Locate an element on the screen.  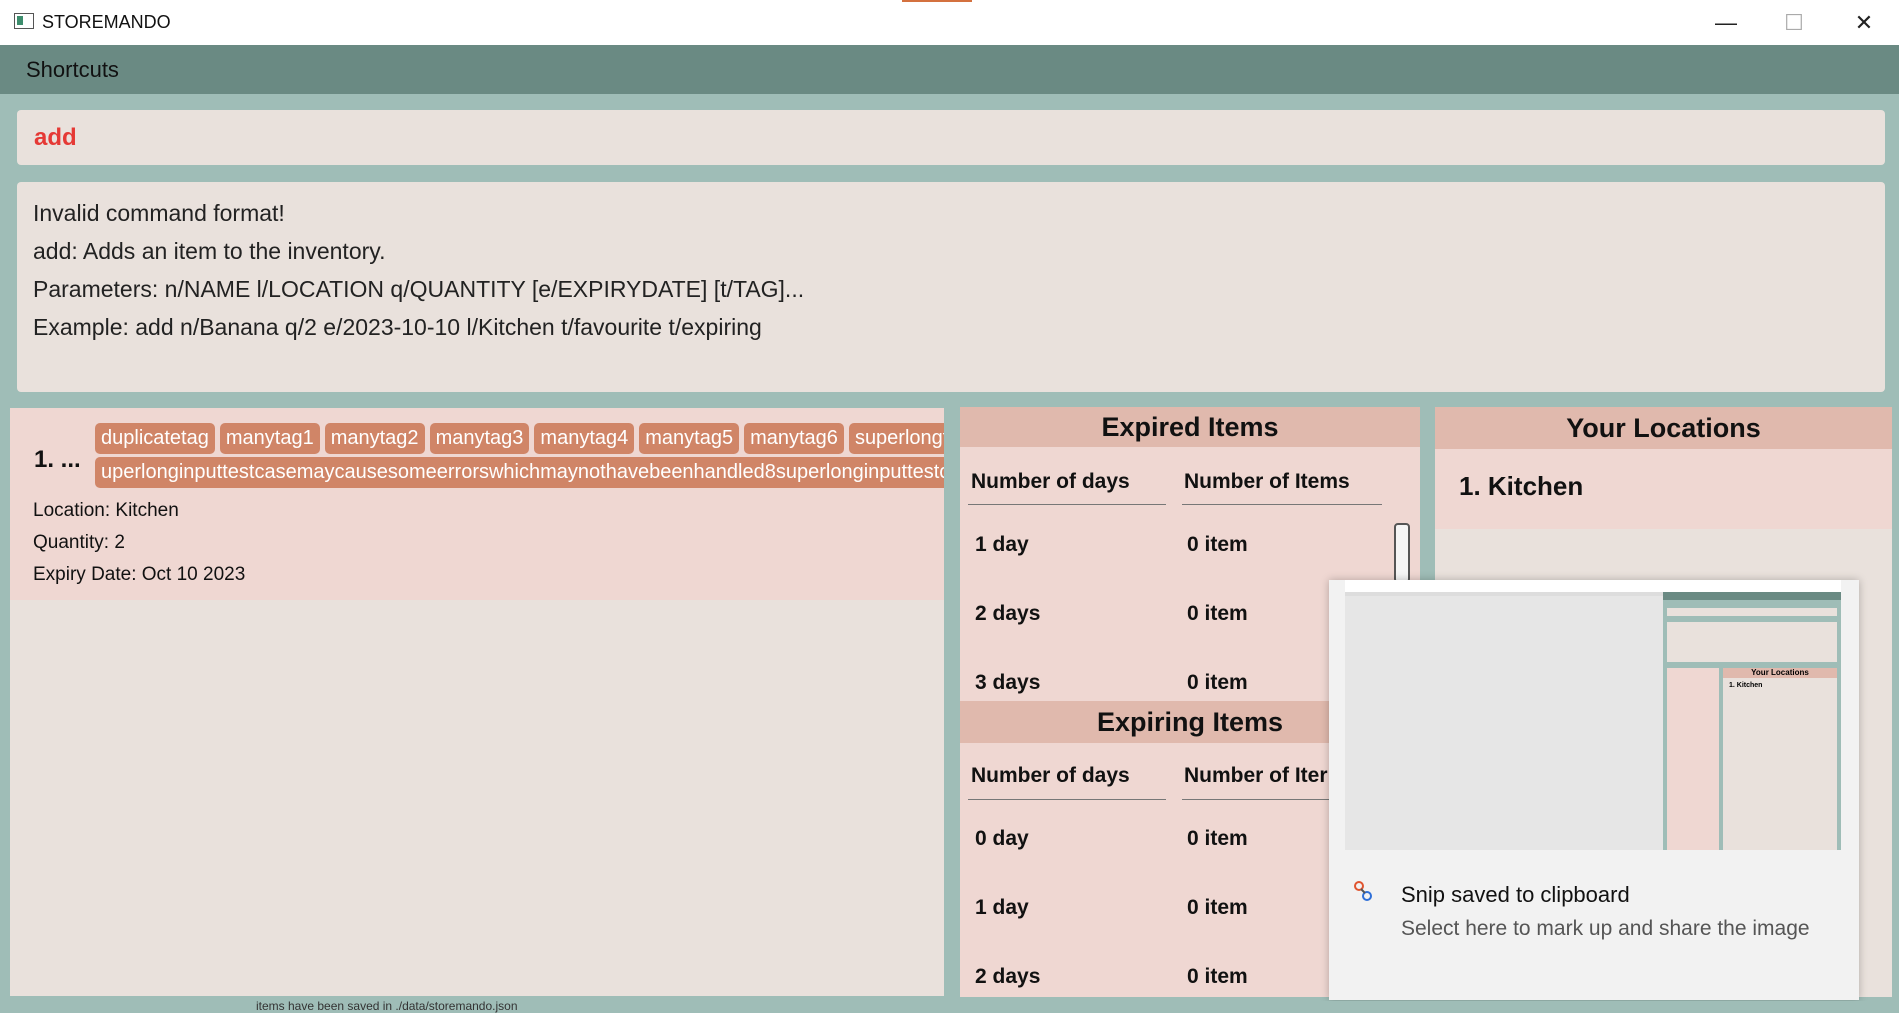
result-line: Invalid command format! is located at coordinates (159, 213).